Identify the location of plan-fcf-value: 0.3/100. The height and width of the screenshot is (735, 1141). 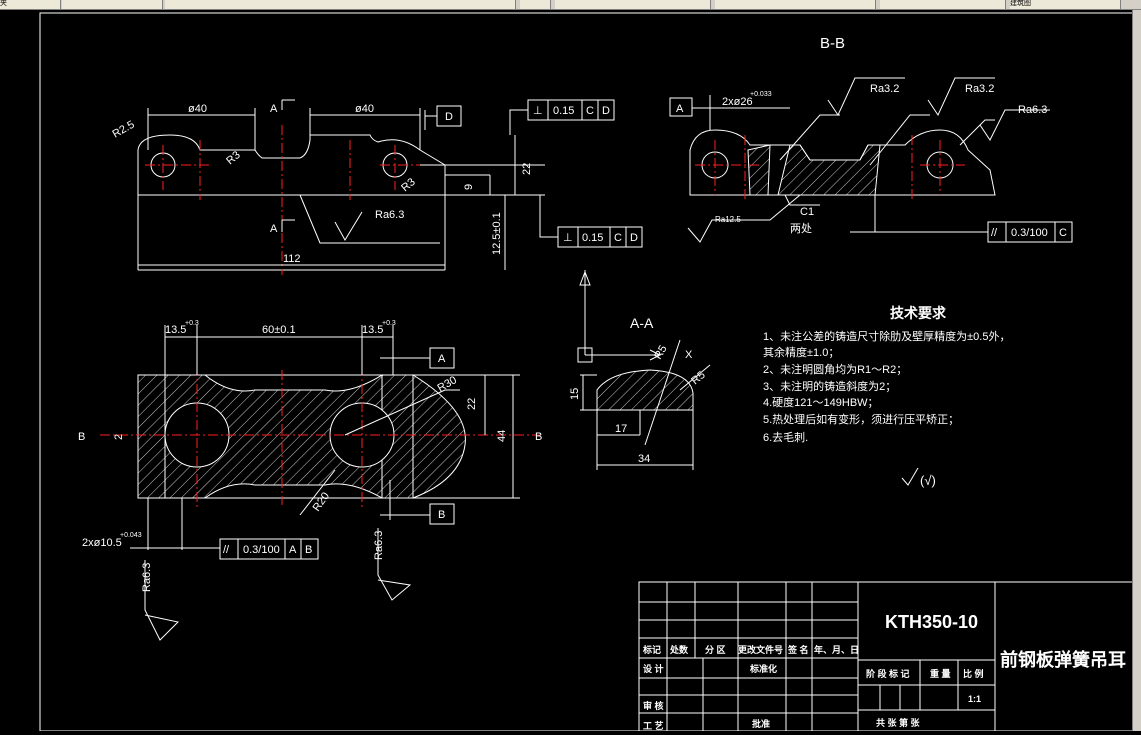
(261, 550).